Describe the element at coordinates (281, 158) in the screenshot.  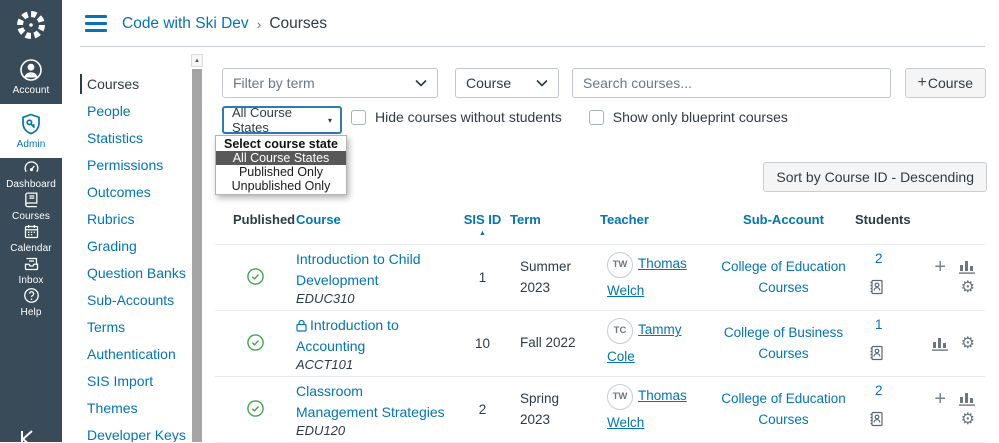
I see `dropdown-option-all-course-states: All Course States` at that location.